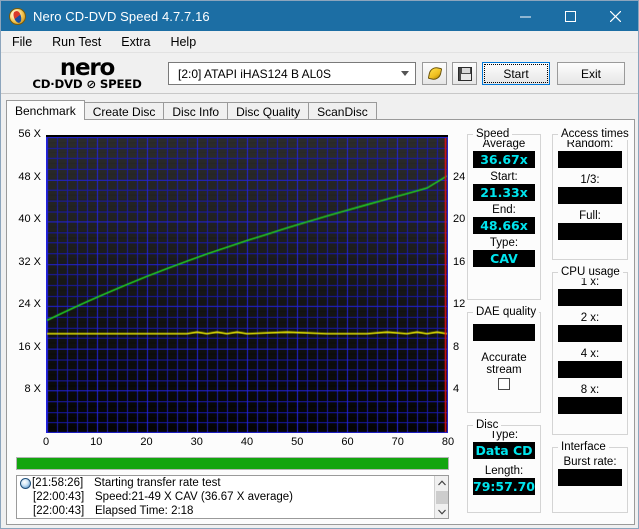 The width and height of the screenshot is (639, 529). Describe the element at coordinates (194, 497) in the screenshot. I see `log-item-message: Speed:21-49 X CAV (36.67 X average)` at that location.